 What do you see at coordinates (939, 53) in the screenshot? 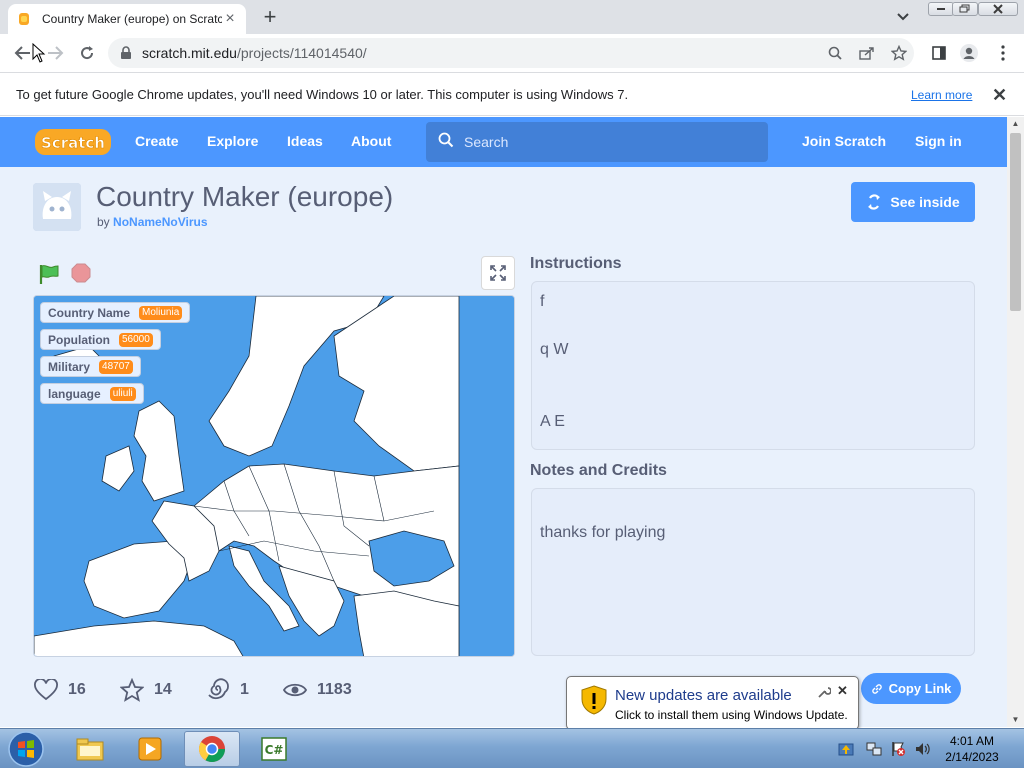
I see `side-panel-icon` at bounding box center [939, 53].